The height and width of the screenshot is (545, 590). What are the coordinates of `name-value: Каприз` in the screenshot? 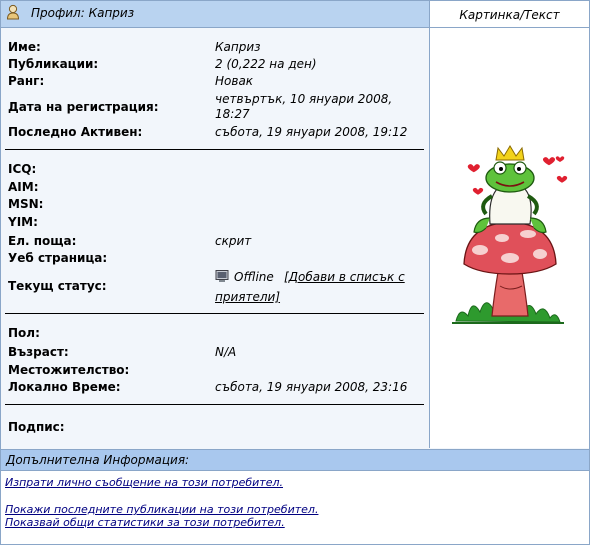 It's located at (238, 47).